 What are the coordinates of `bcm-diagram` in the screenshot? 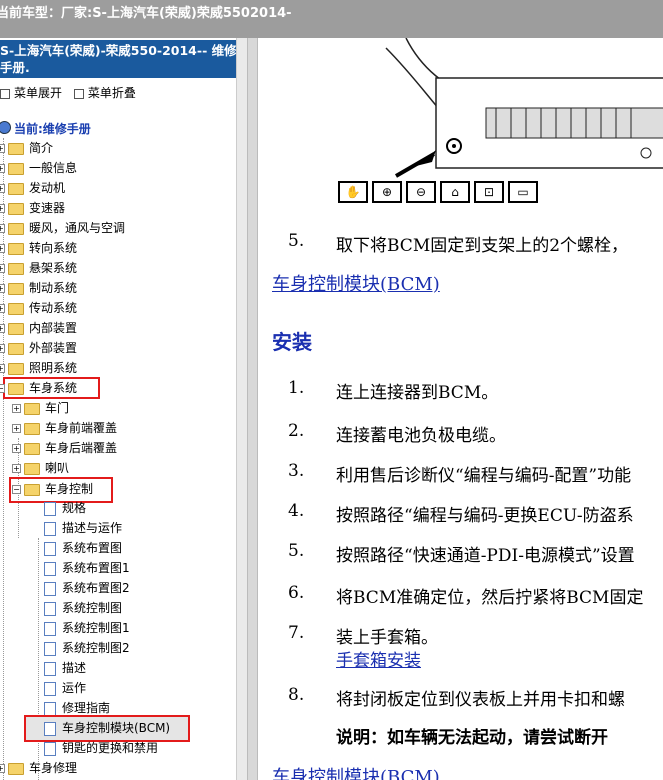 It's located at (524, 108).